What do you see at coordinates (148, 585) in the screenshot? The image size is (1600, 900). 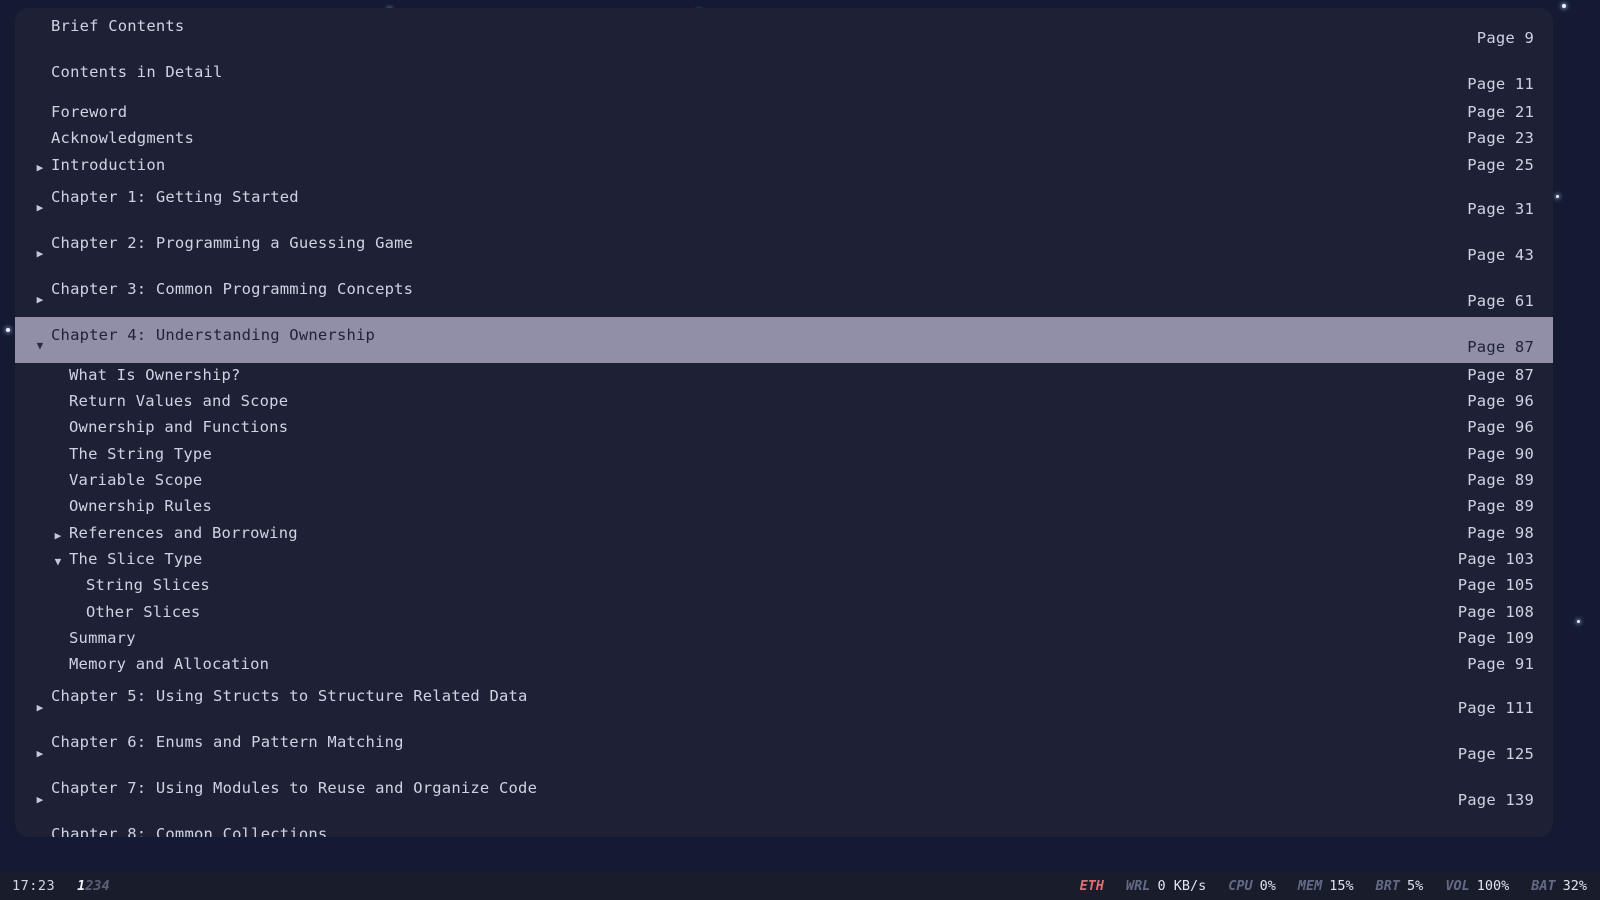 I see `toc-row-title: String Slices` at bounding box center [148, 585].